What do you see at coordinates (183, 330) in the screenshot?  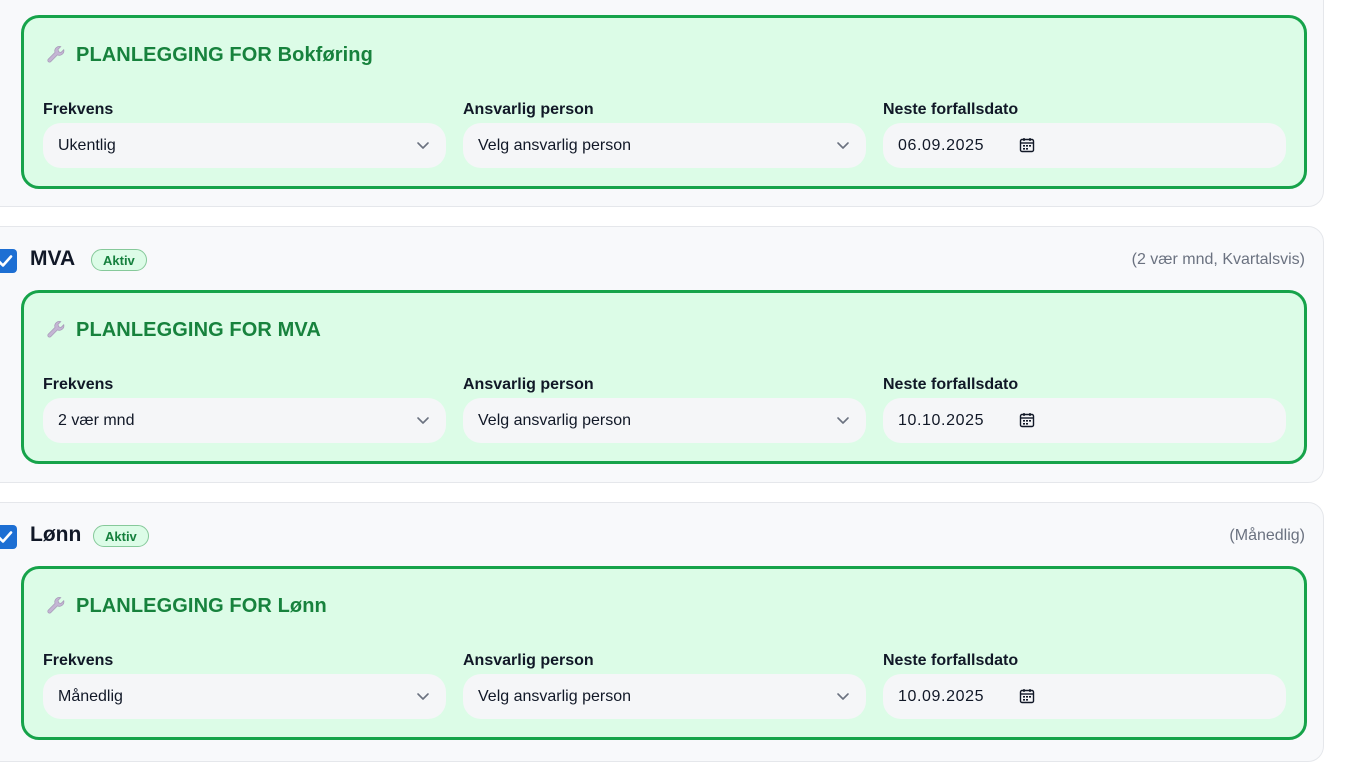 I see `planning-title: PLANLEGGING FOR MVA` at bounding box center [183, 330].